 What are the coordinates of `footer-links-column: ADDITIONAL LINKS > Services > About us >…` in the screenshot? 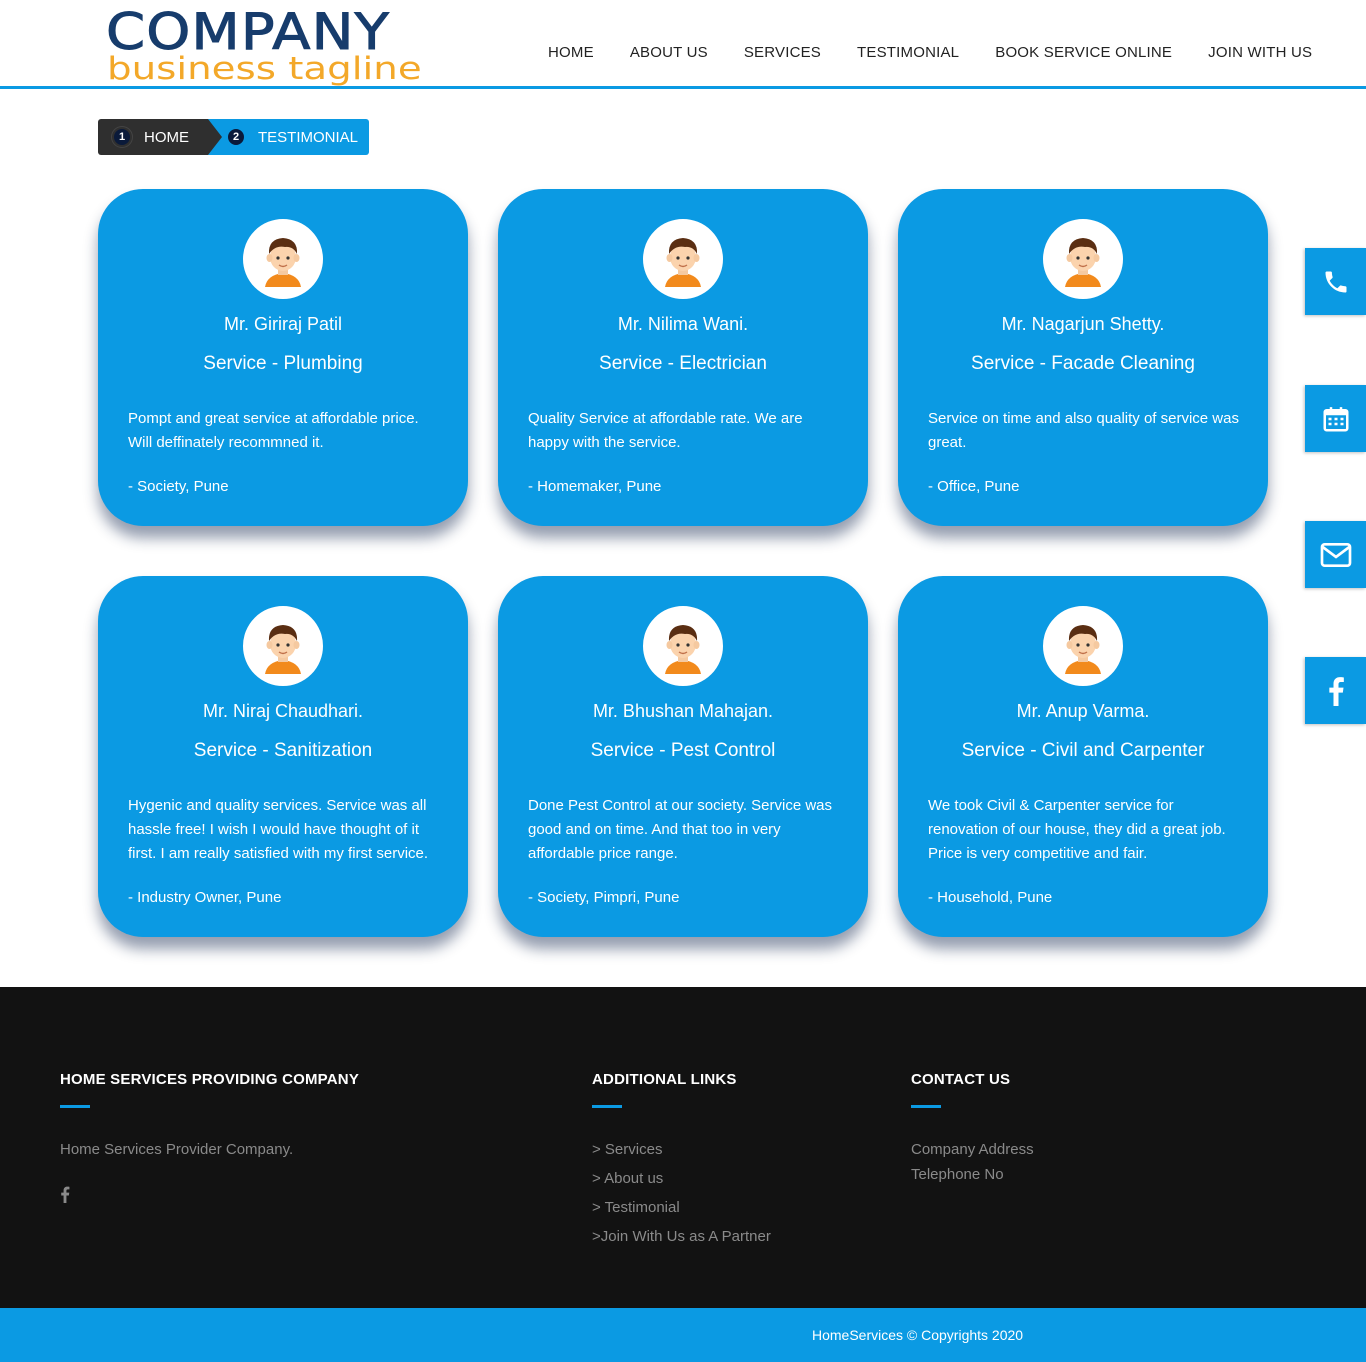 It's located at (681, 1158).